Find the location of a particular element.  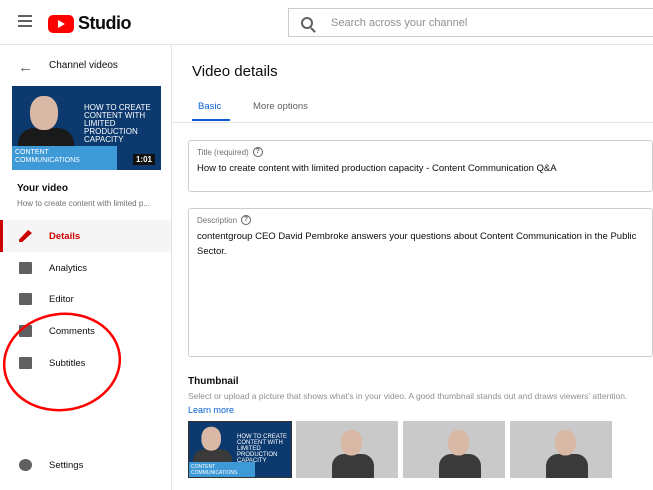

back-label: Channel videos is located at coordinates (83, 65).